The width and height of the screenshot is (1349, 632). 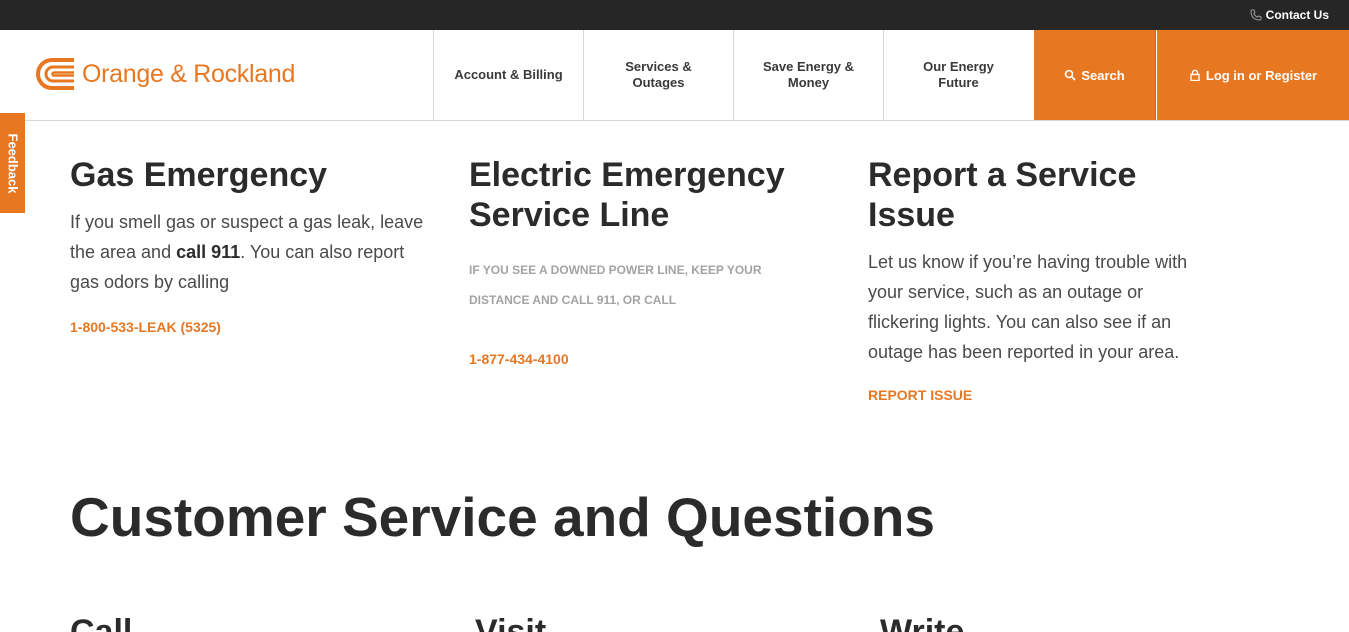 I want to click on search-label: Search, so click(x=1103, y=75).